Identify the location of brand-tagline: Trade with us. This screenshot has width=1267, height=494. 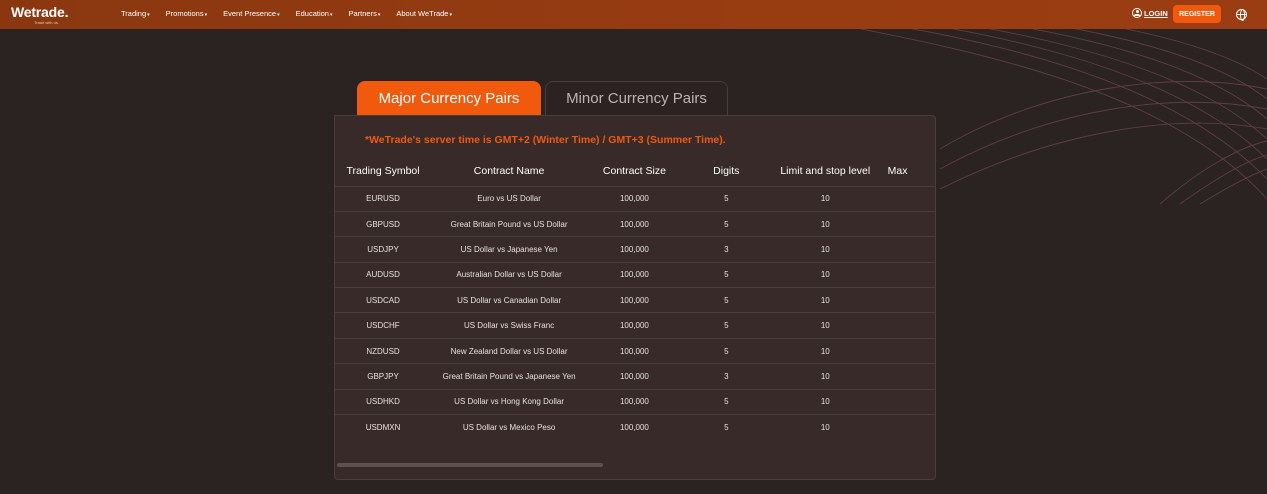
(46, 22).